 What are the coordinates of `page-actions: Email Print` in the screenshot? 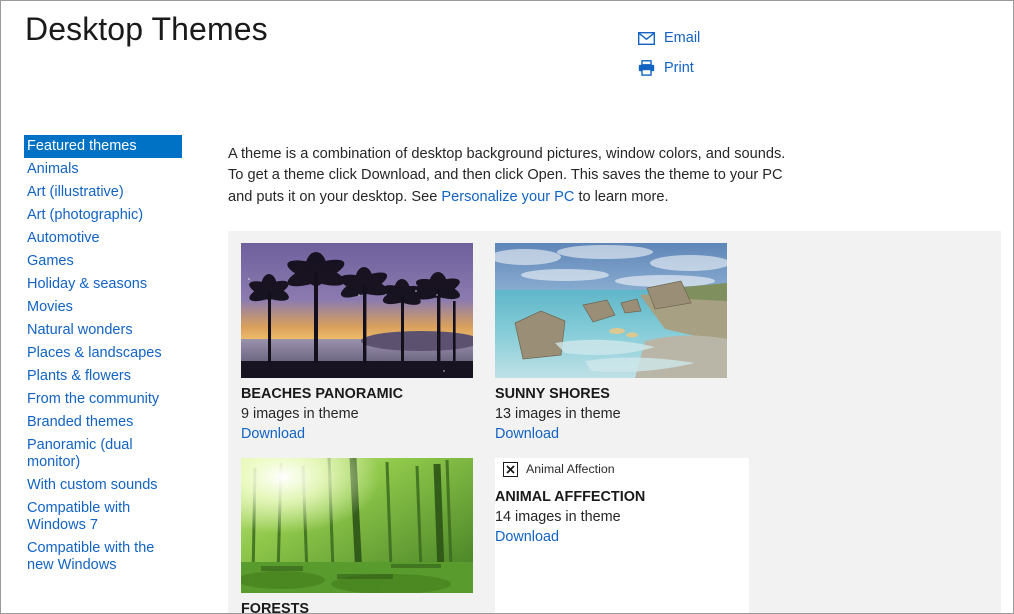 It's located at (737, 57).